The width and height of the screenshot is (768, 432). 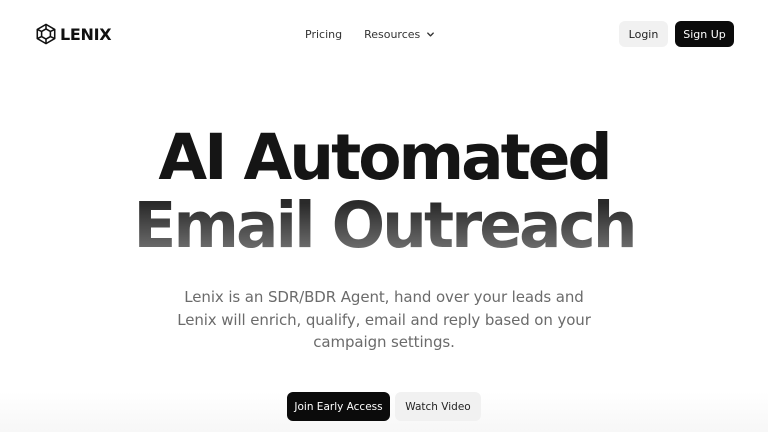 I want to click on logo-link: LENIX, so click(x=73, y=34).